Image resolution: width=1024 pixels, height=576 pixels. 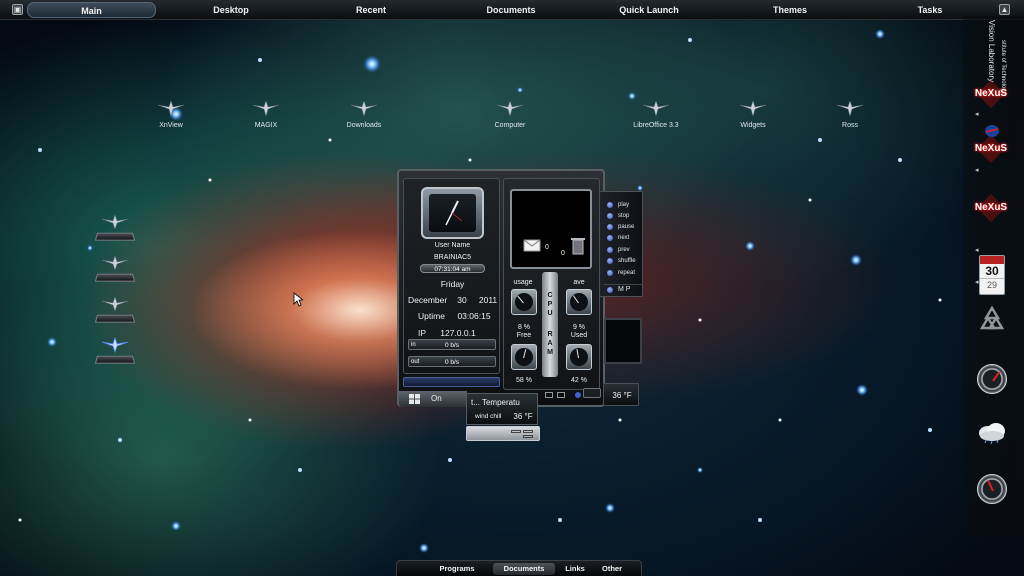 I want to click on tab-tasks: Tasks, so click(x=930, y=10).